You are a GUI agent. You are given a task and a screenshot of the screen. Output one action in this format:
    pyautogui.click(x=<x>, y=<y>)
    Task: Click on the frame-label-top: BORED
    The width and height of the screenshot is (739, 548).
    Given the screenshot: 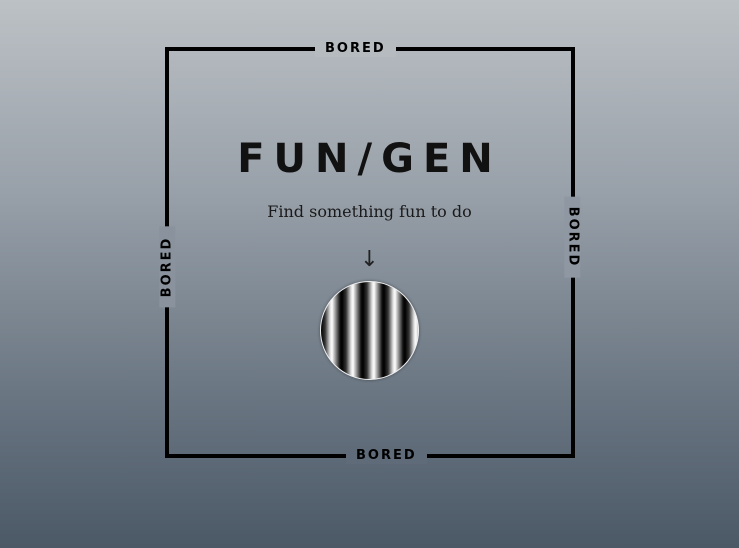 What is the action you would take?
    pyautogui.click(x=355, y=49)
    